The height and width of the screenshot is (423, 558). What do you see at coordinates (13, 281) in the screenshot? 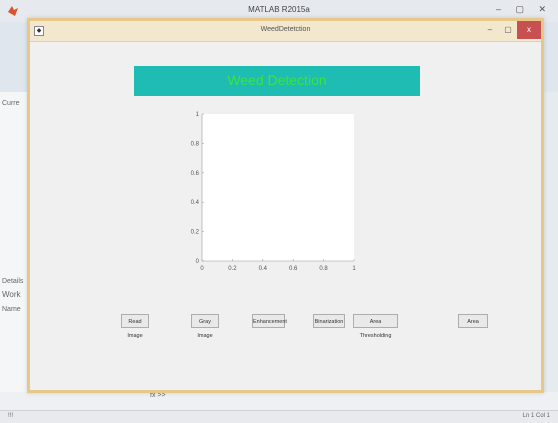
I see `details-label: Details` at bounding box center [13, 281].